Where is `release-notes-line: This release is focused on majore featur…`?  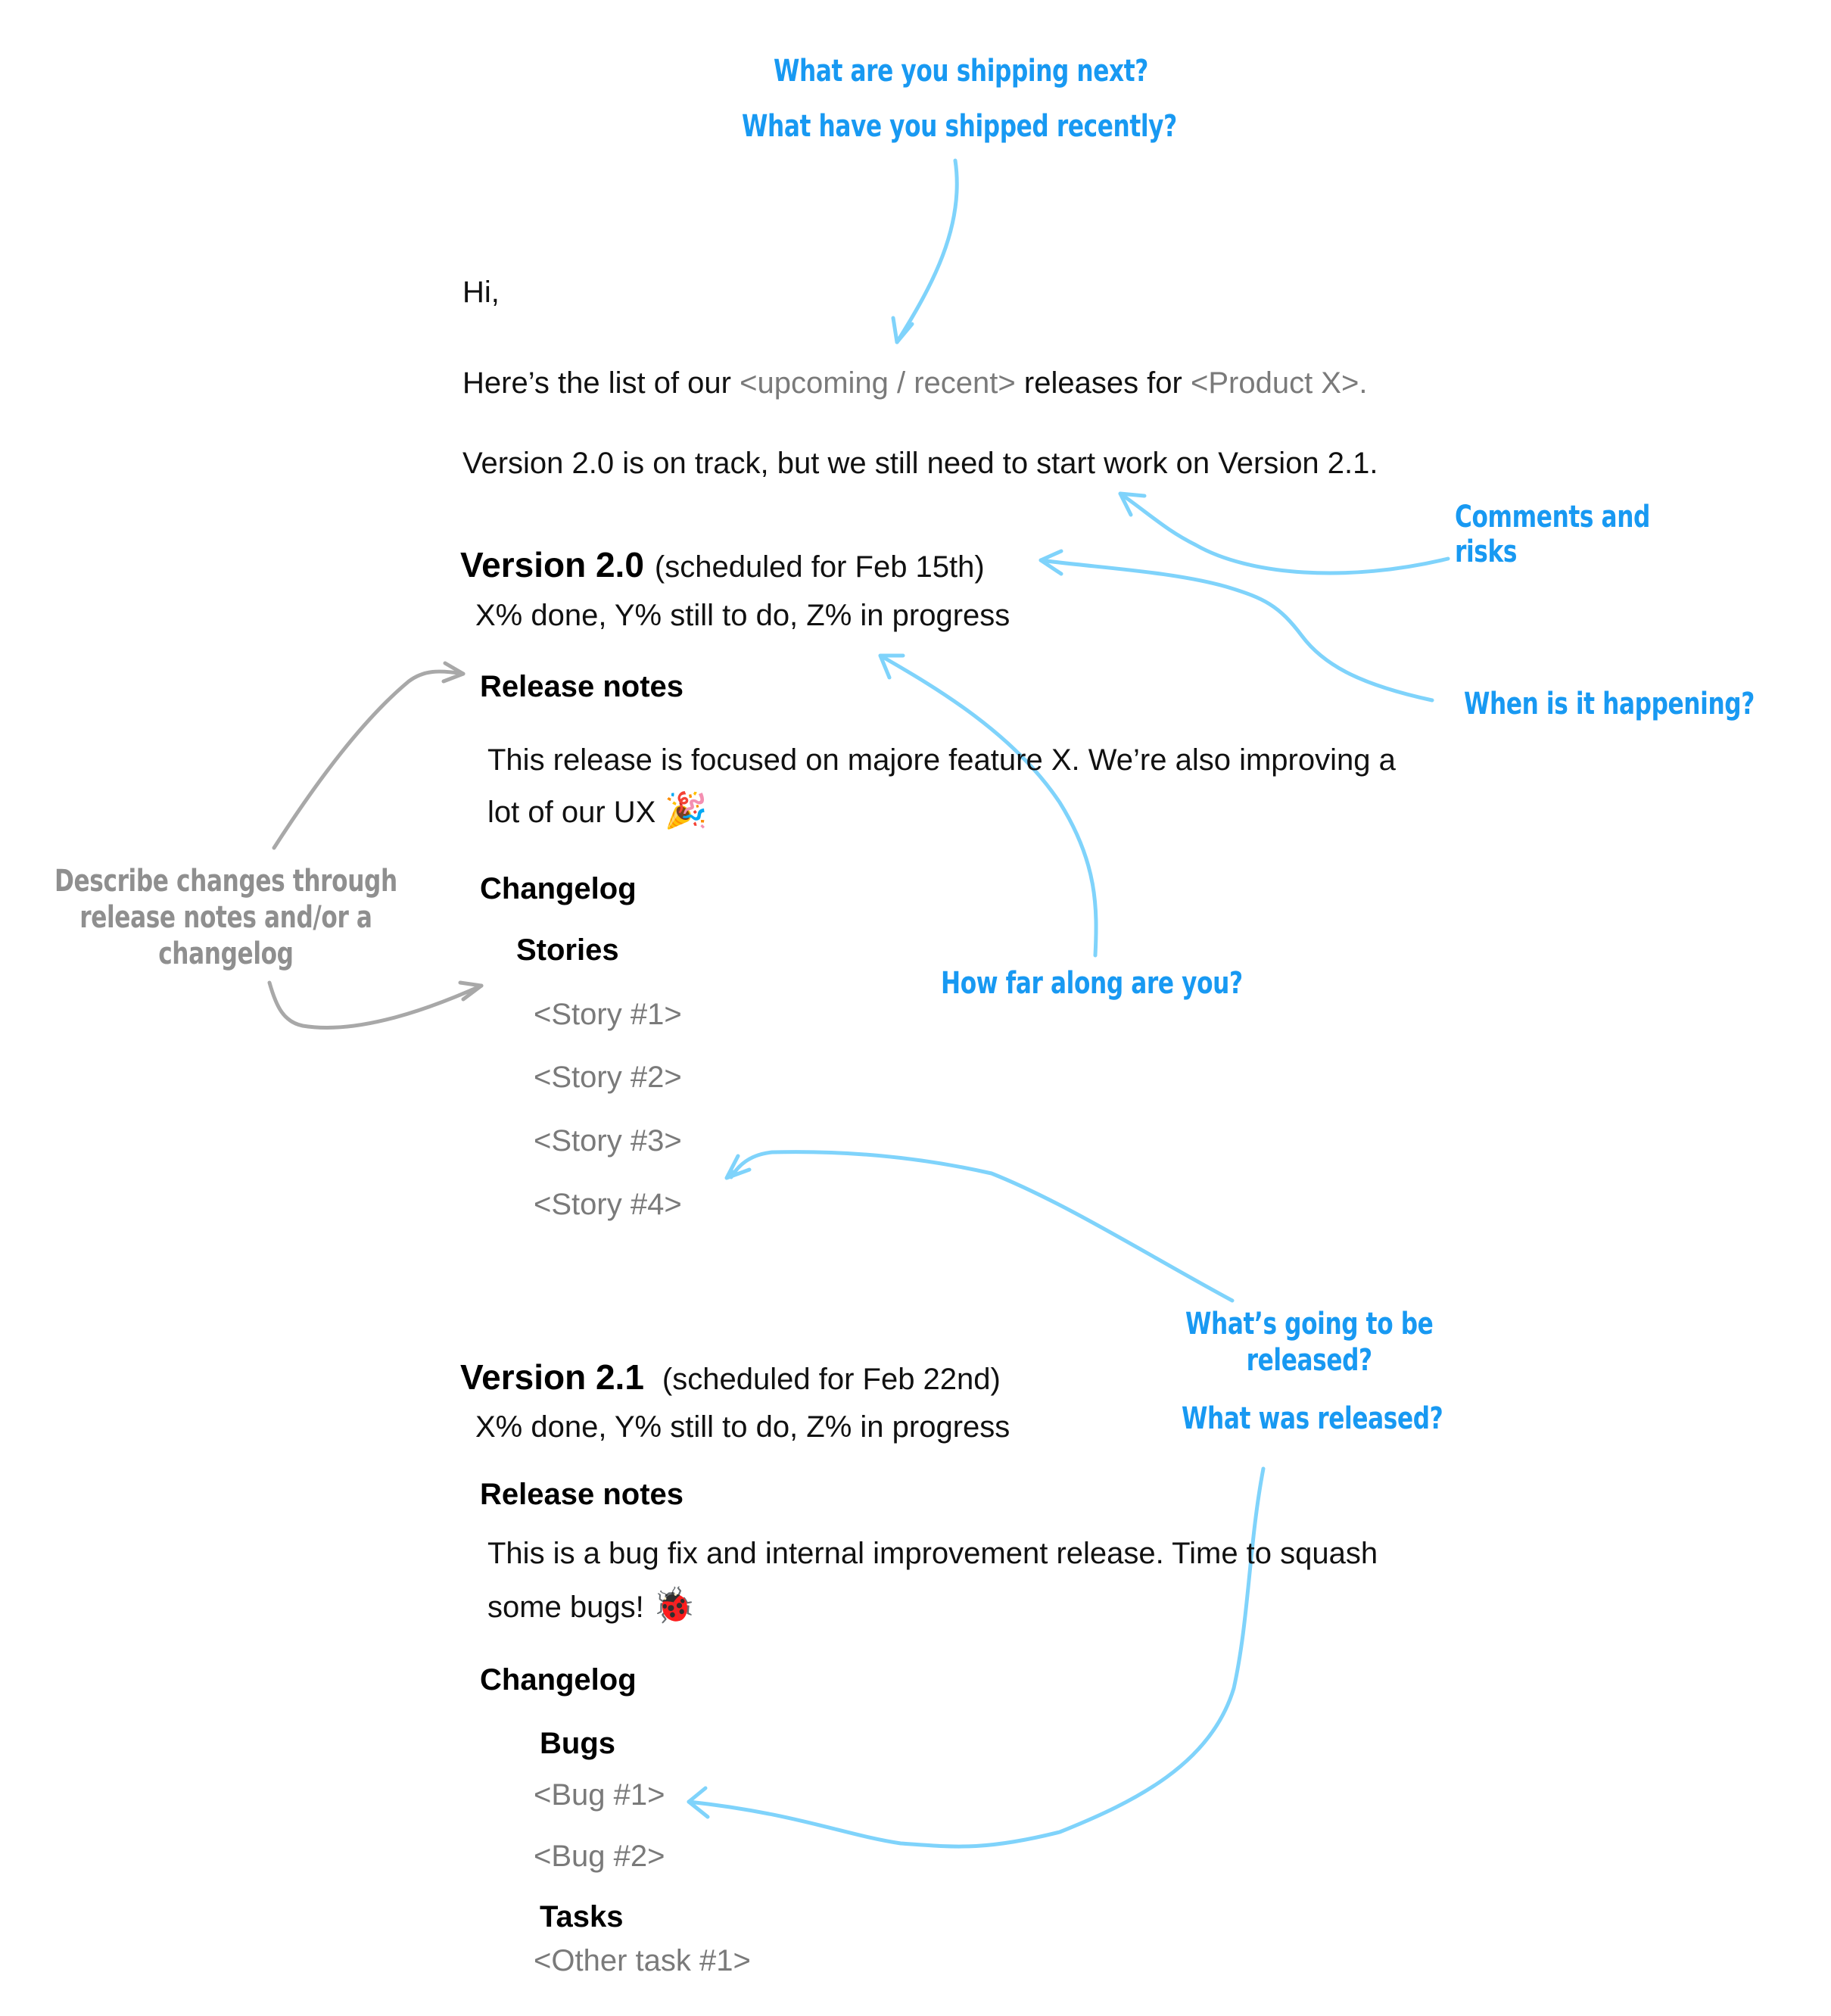 release-notes-line: This release is focused on majore featur… is located at coordinates (941, 760).